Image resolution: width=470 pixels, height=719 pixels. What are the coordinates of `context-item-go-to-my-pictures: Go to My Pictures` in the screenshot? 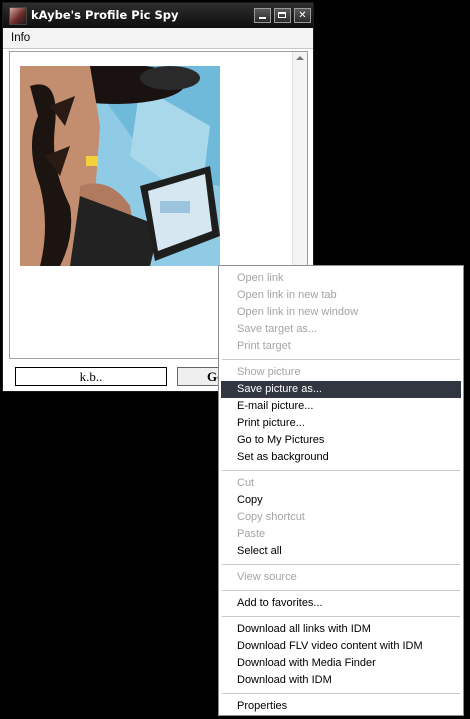 It's located at (341, 440).